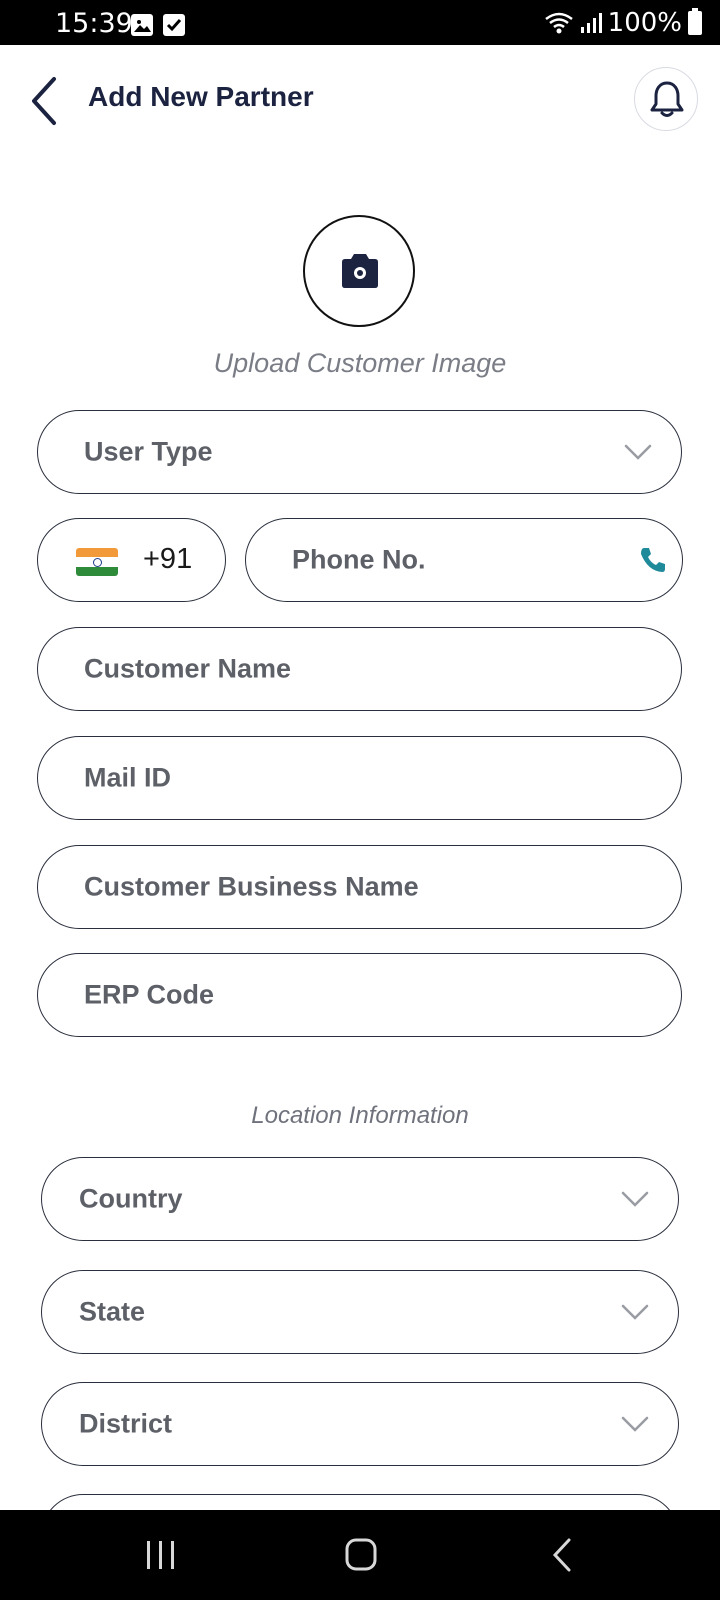  Describe the element at coordinates (360, 1424) in the screenshot. I see `district-dropdown: District` at that location.